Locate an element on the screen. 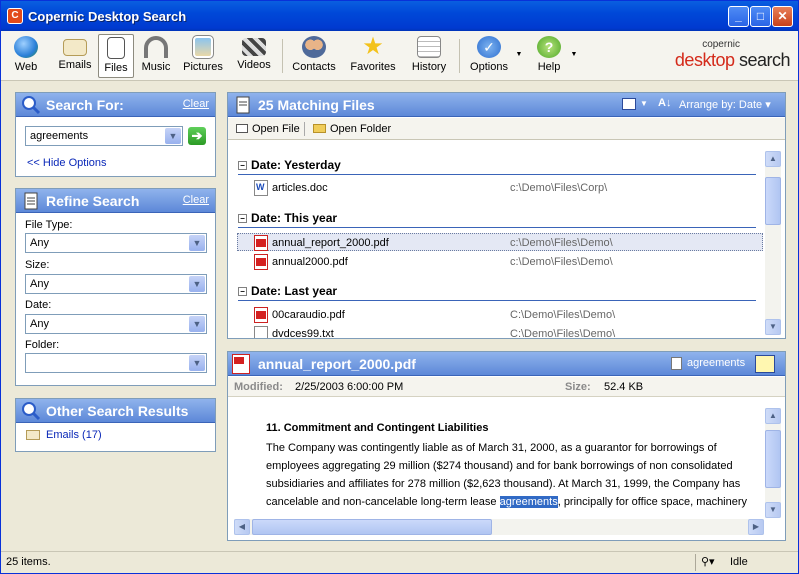  file-path: C:\Demo\Files\Demo\ is located at coordinates (563, 315).